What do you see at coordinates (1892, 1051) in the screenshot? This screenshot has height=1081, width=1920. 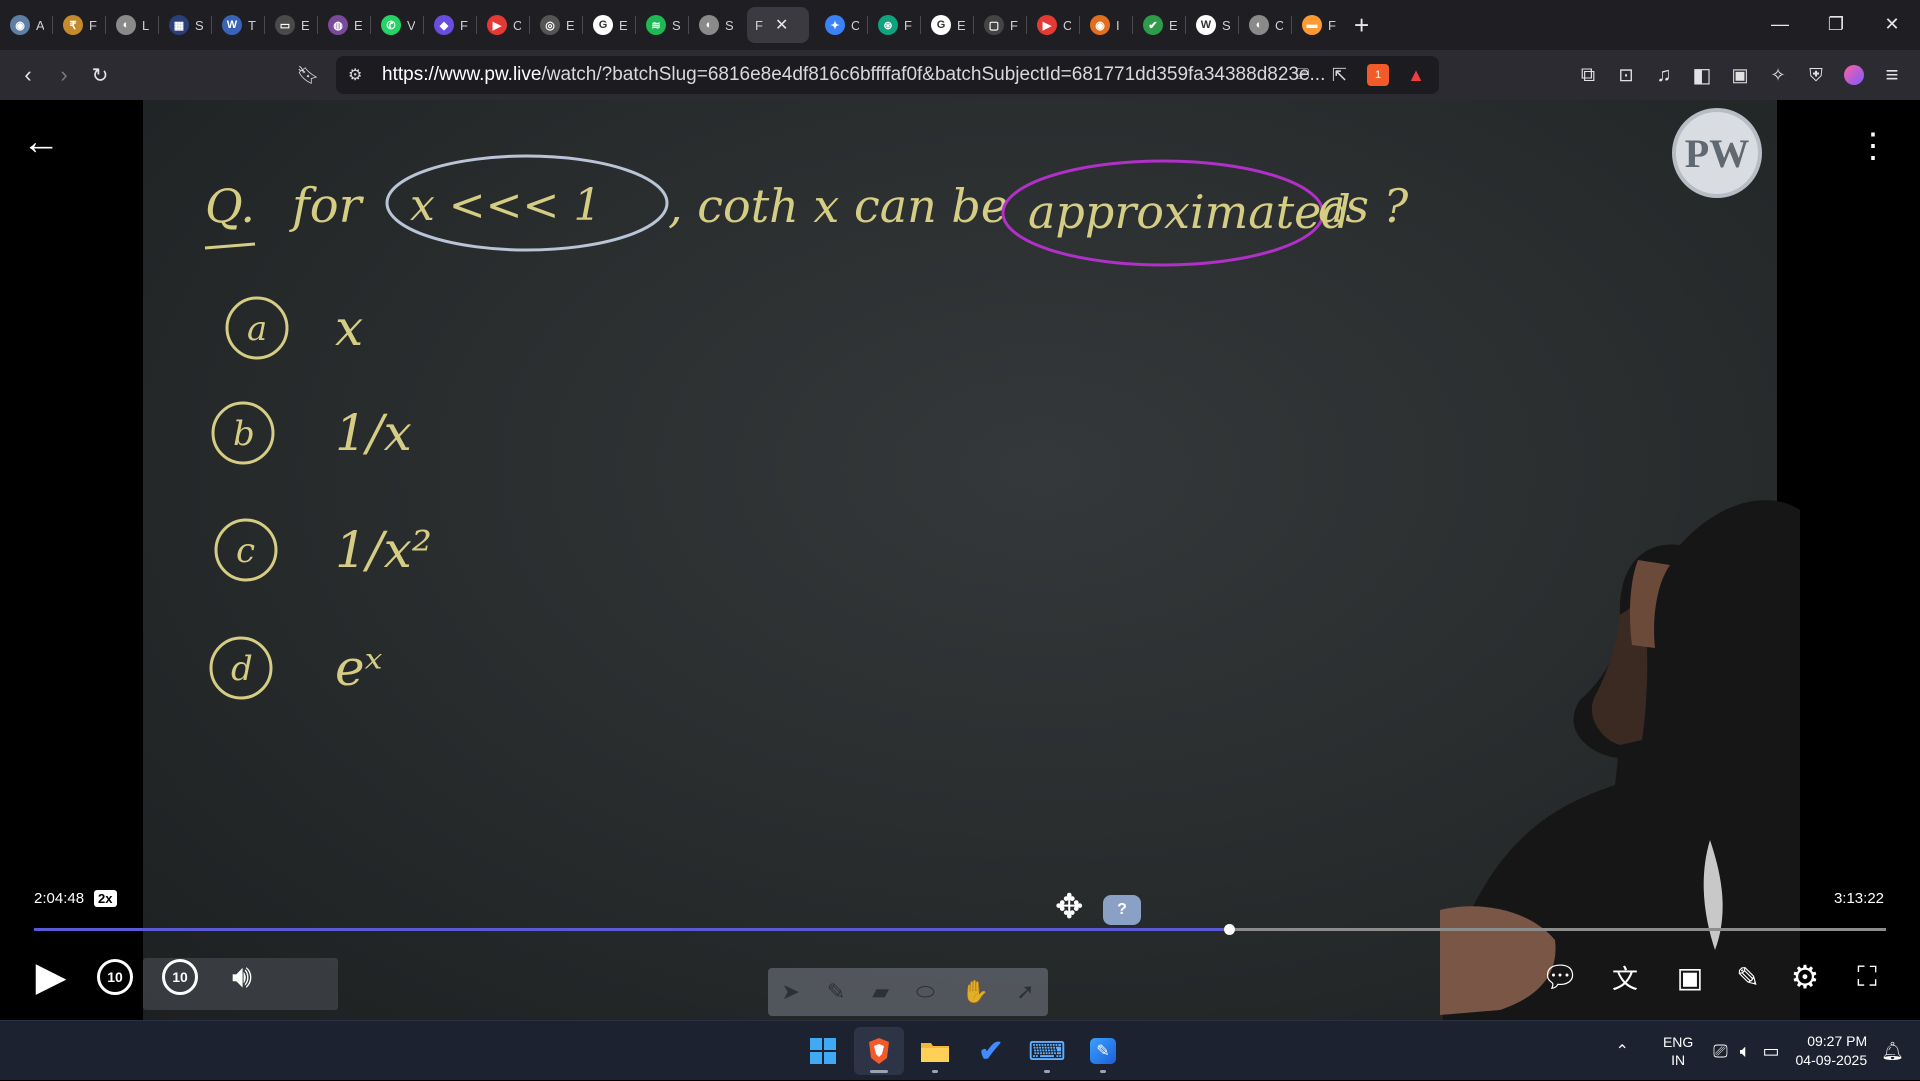 I see `notification-bell-icon: 🔔︎` at bounding box center [1892, 1051].